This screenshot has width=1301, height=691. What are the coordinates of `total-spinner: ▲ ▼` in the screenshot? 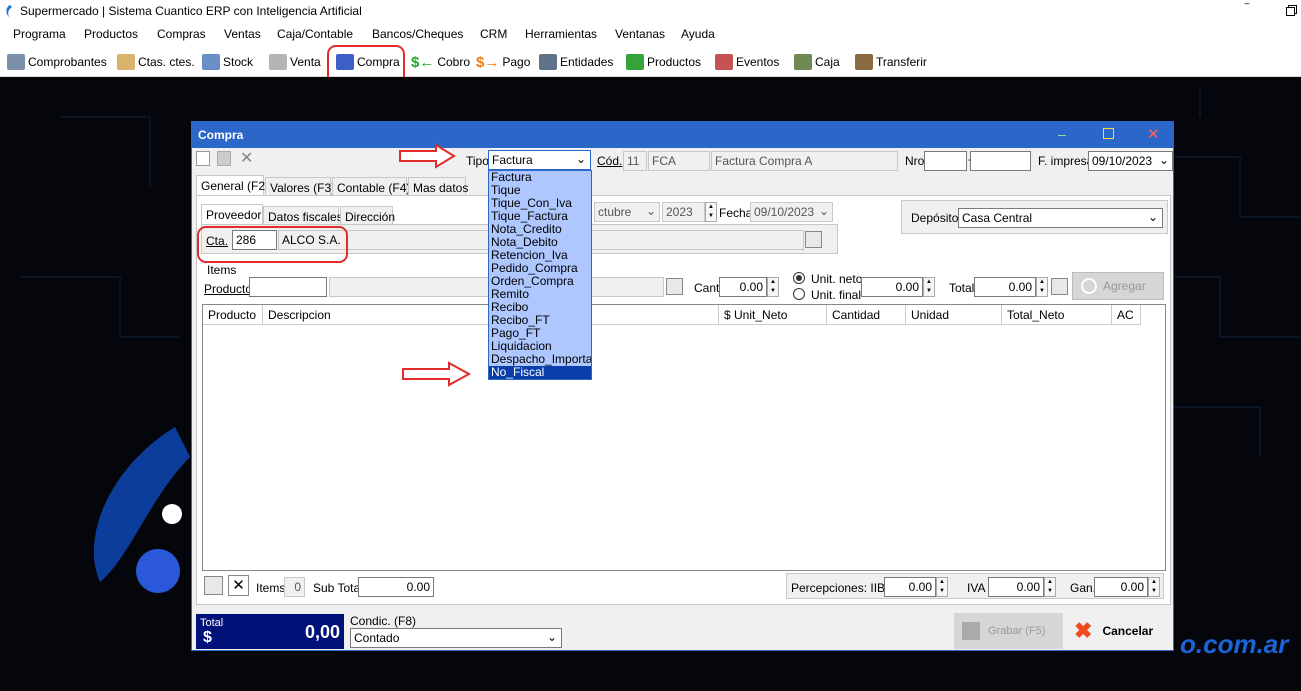 It's located at (1042, 287).